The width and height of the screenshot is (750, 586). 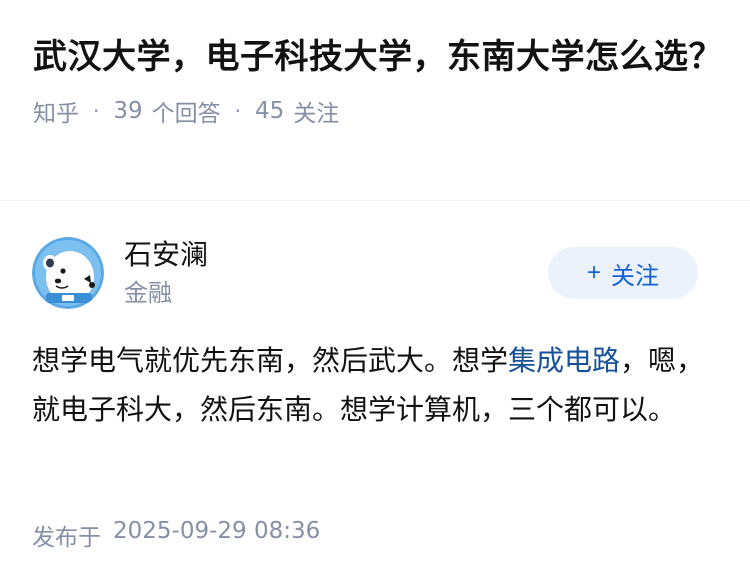 What do you see at coordinates (186, 114) in the screenshot?
I see `answer-count-label: 个回答` at bounding box center [186, 114].